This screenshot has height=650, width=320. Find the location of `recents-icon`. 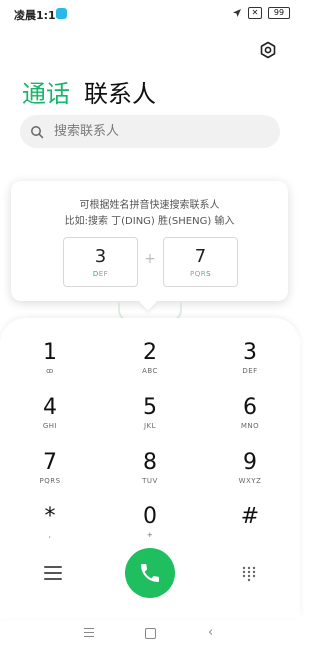

recents-icon is located at coordinates (89, 633).